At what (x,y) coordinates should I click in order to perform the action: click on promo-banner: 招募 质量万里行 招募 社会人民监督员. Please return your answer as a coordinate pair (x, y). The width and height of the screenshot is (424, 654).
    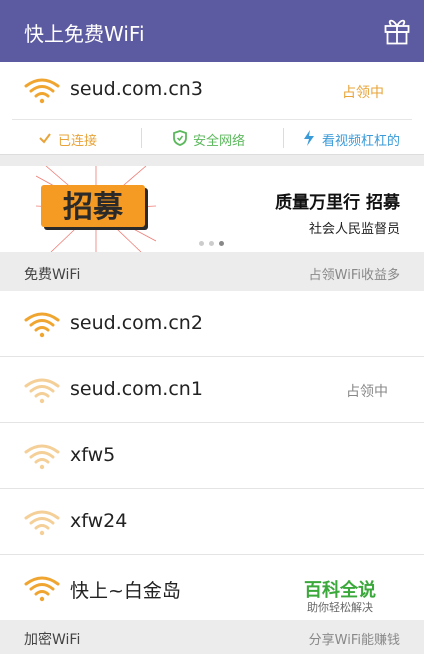
    Looking at the image, I should click on (212, 209).